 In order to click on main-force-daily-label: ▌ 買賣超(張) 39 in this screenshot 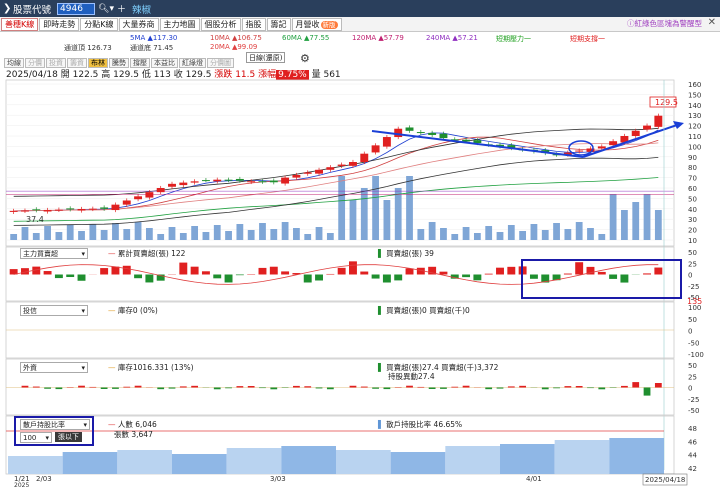, I will do `click(406, 253)`.